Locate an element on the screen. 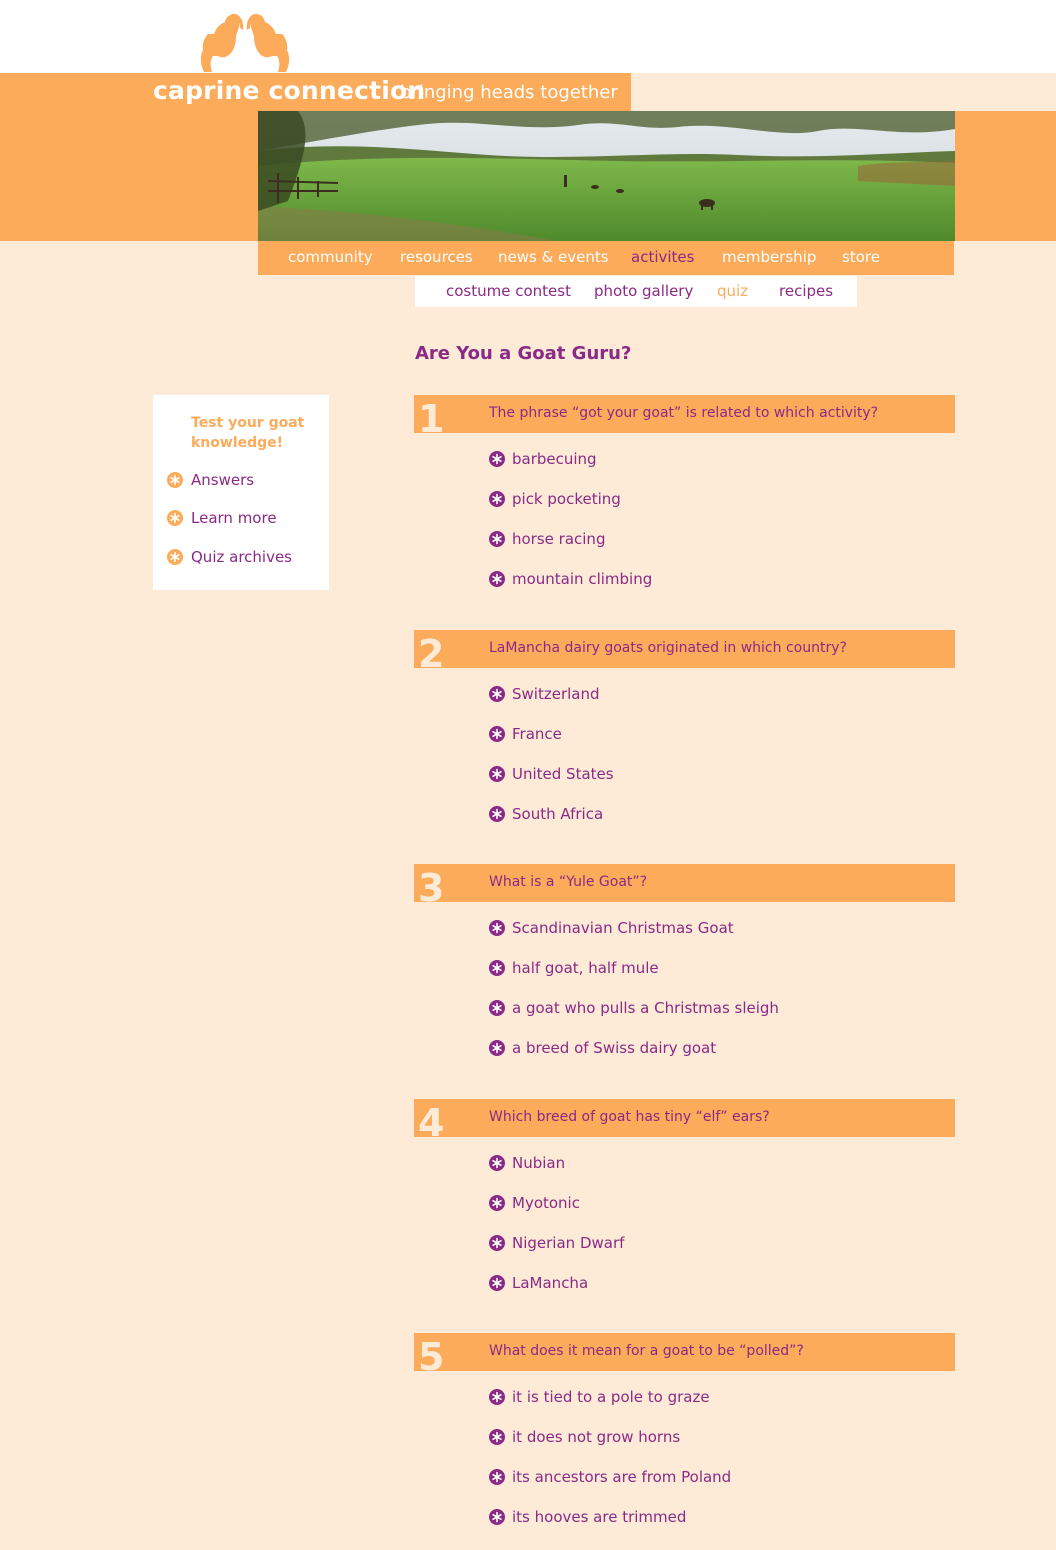 The image size is (1056, 1550). answer-option-label: LaMancha is located at coordinates (550, 1283).